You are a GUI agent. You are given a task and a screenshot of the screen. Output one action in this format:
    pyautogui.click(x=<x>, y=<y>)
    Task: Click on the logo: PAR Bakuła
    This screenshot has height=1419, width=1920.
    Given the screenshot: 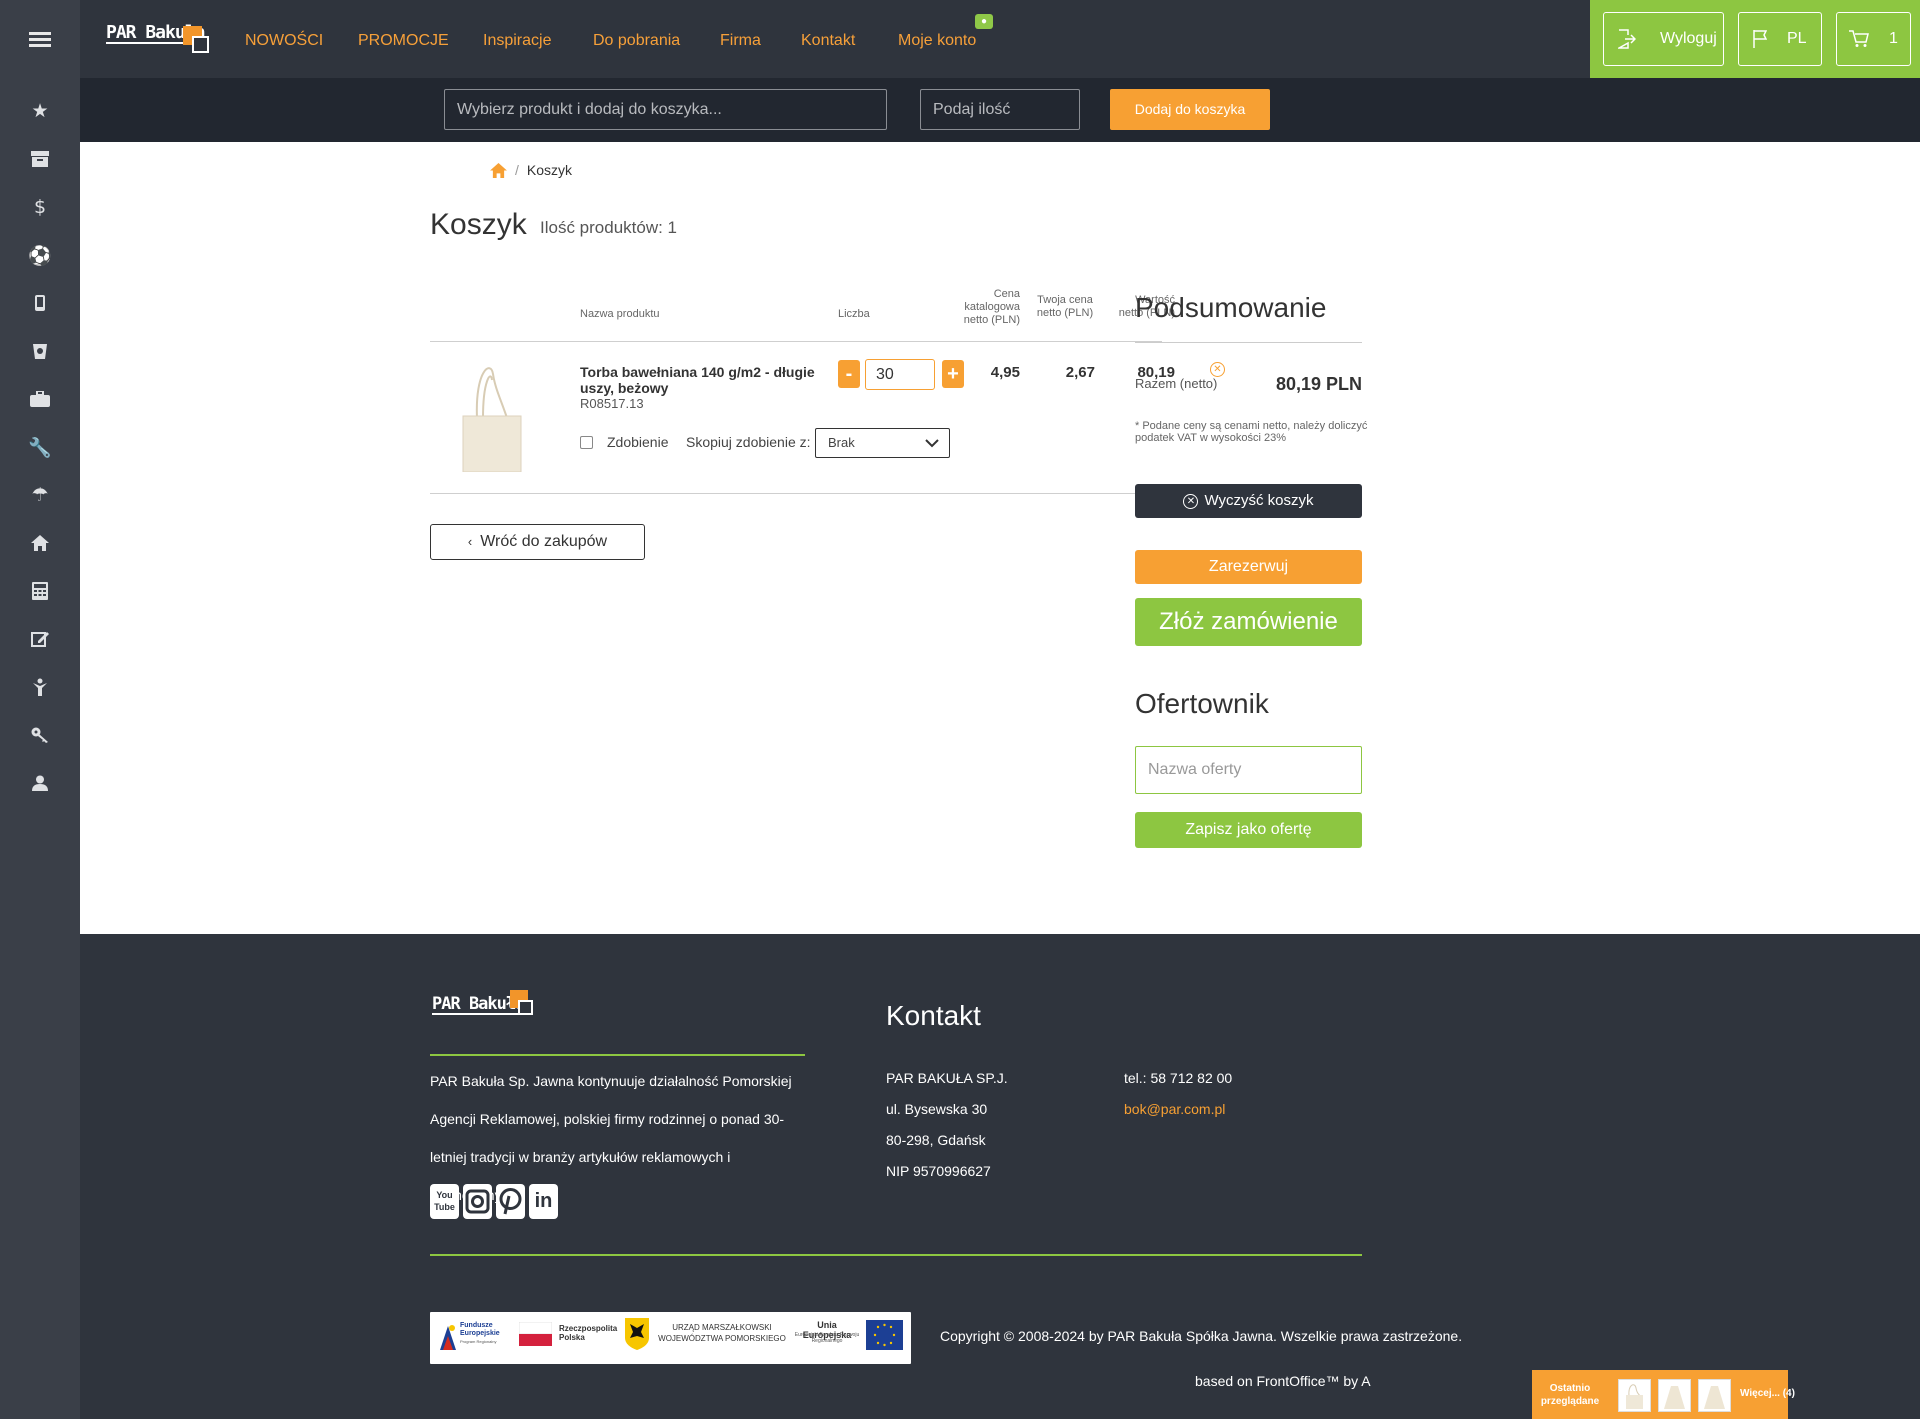 What is the action you would take?
    pyautogui.click(x=157, y=37)
    